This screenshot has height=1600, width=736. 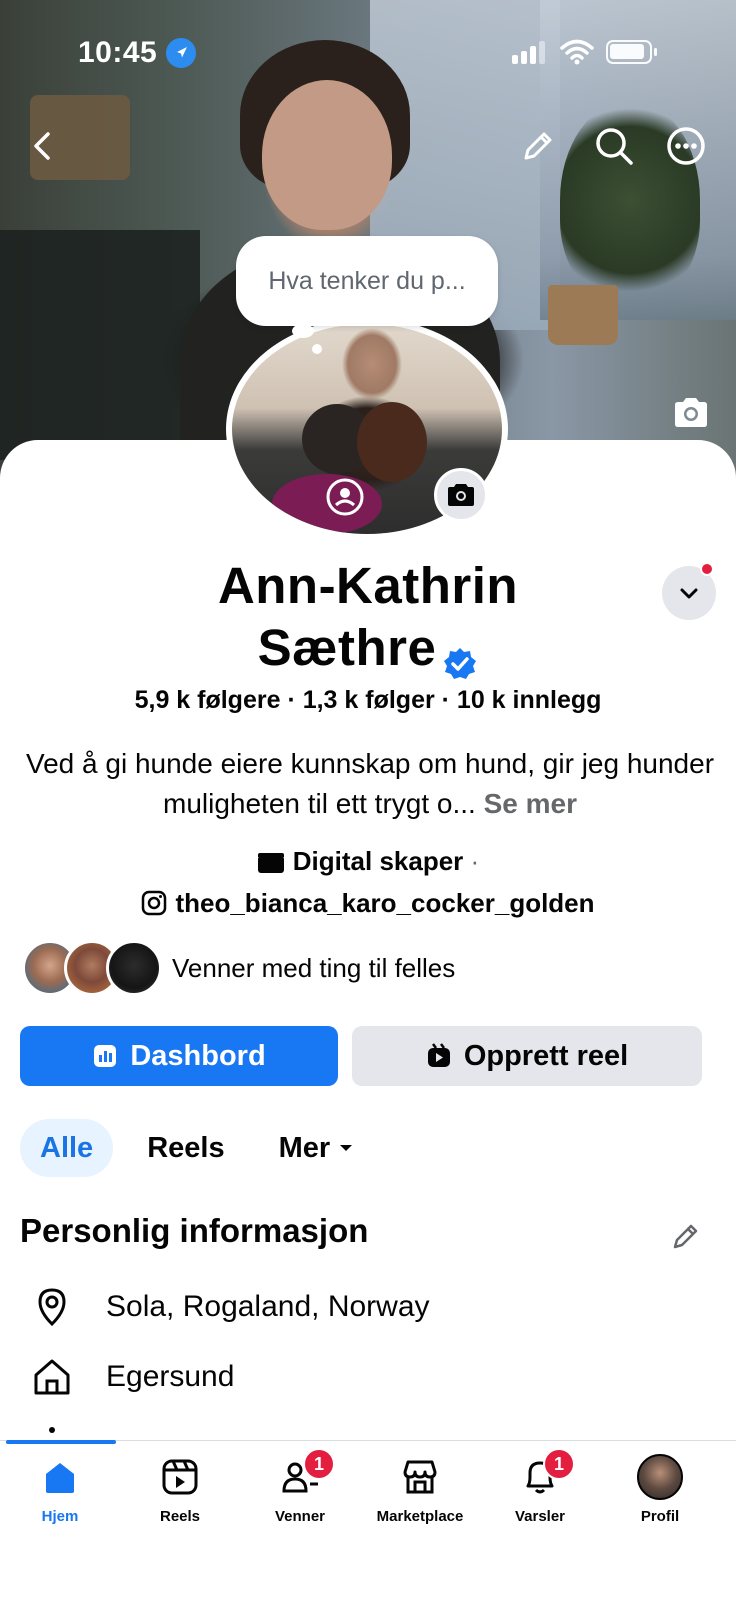 I want to click on tab-reels: Reels, so click(x=185, y=1148).